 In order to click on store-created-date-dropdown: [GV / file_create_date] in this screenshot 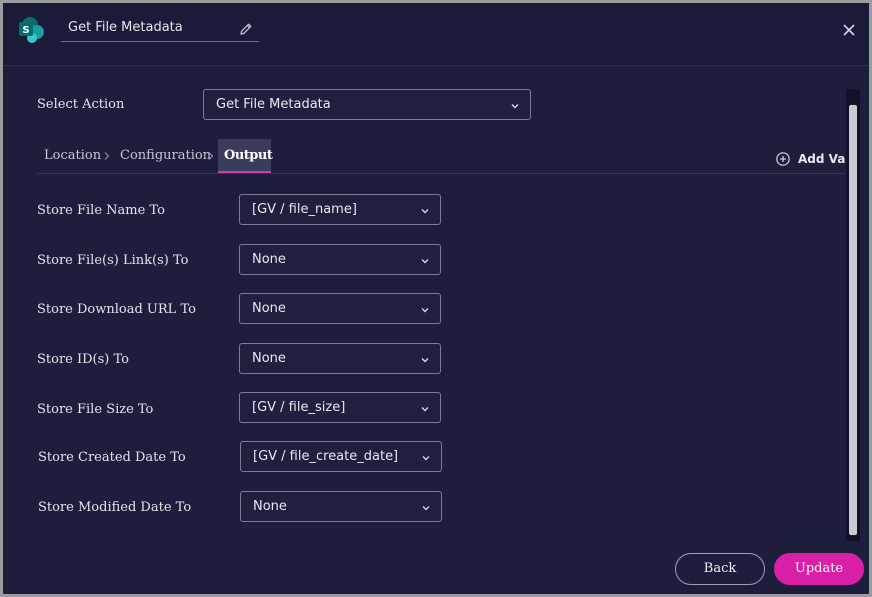, I will do `click(341, 456)`.